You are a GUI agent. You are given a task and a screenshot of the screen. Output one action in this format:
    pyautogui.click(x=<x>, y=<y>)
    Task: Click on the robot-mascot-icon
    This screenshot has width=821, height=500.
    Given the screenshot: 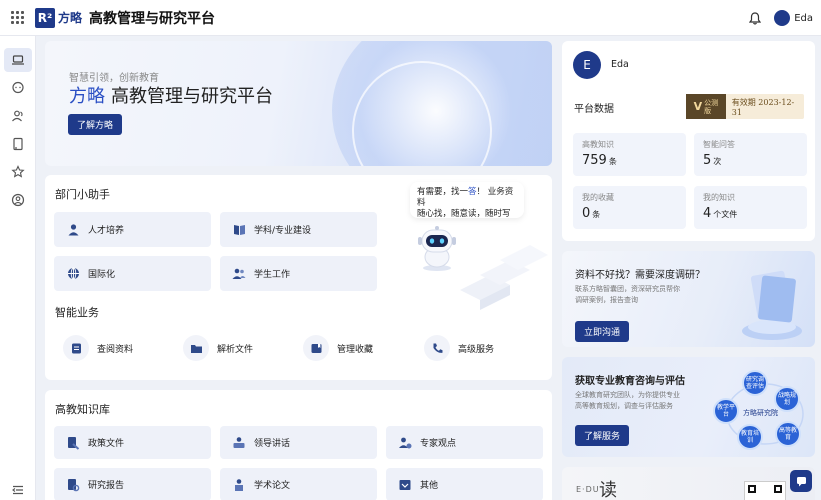 What is the action you would take?
    pyautogui.click(x=437, y=248)
    